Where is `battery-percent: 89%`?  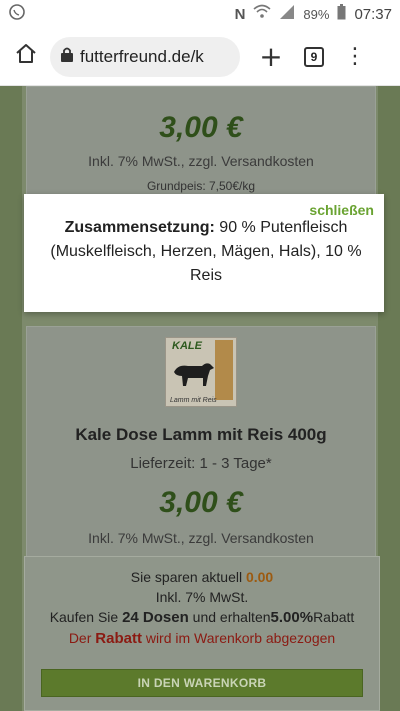
battery-percent: 89% is located at coordinates (316, 14).